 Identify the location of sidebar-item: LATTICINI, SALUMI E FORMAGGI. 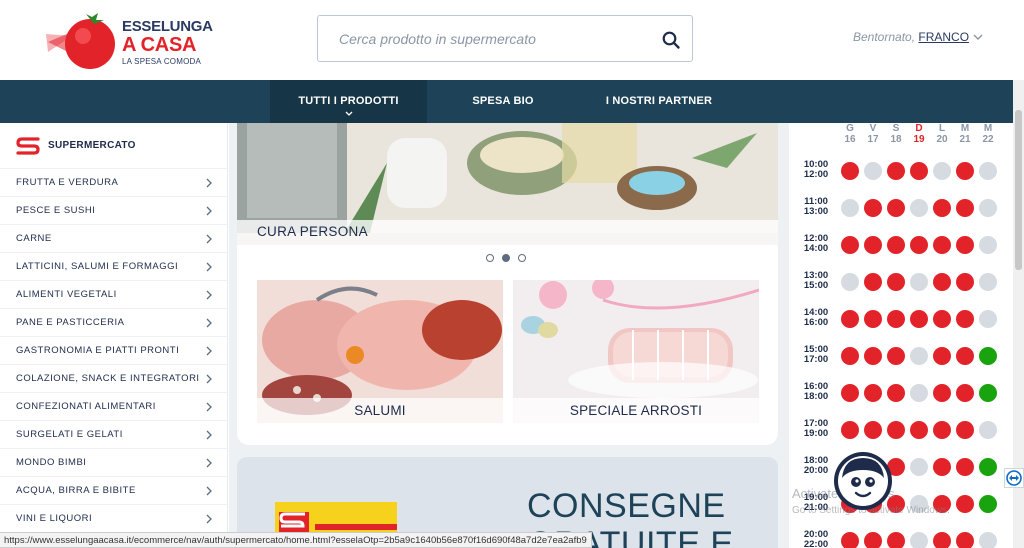
(114, 266).